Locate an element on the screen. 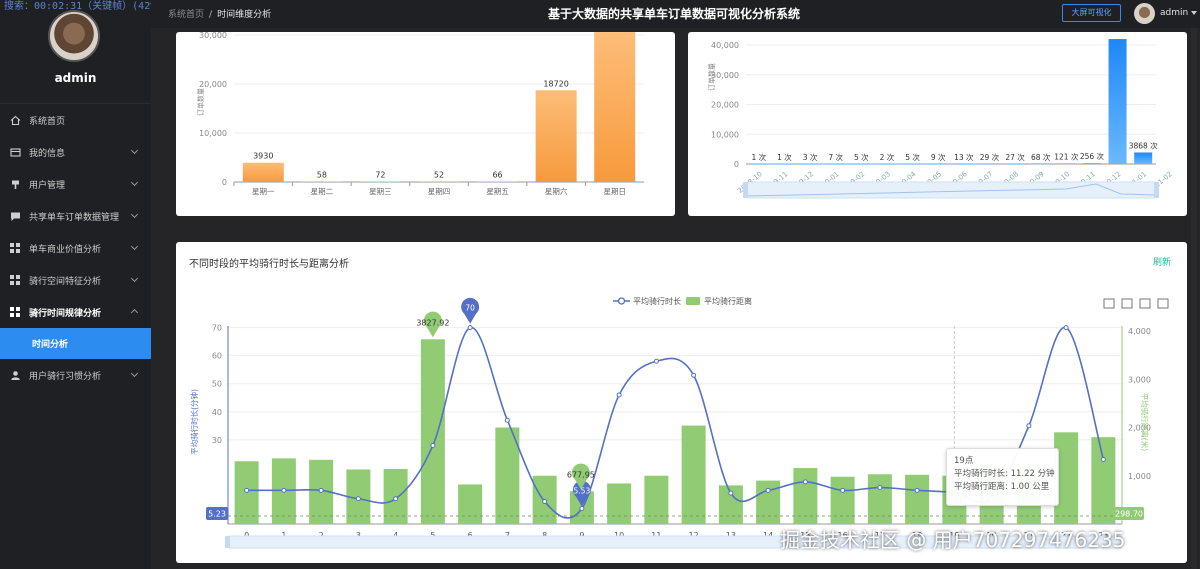 This screenshot has height=569, width=1200. breadcrumb-current: 时间维度分析 is located at coordinates (244, 15).